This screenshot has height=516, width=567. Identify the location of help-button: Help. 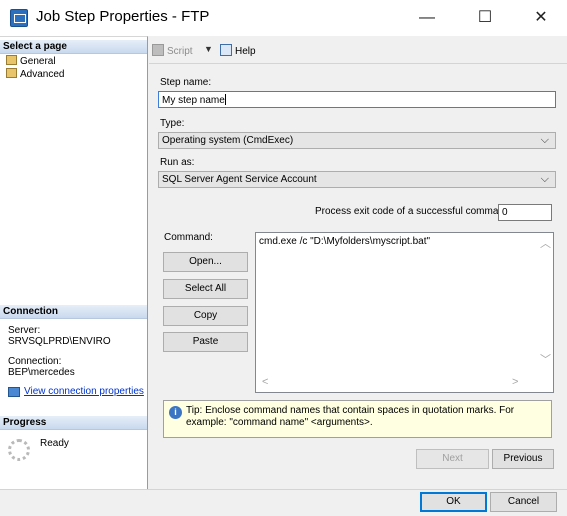
(238, 50).